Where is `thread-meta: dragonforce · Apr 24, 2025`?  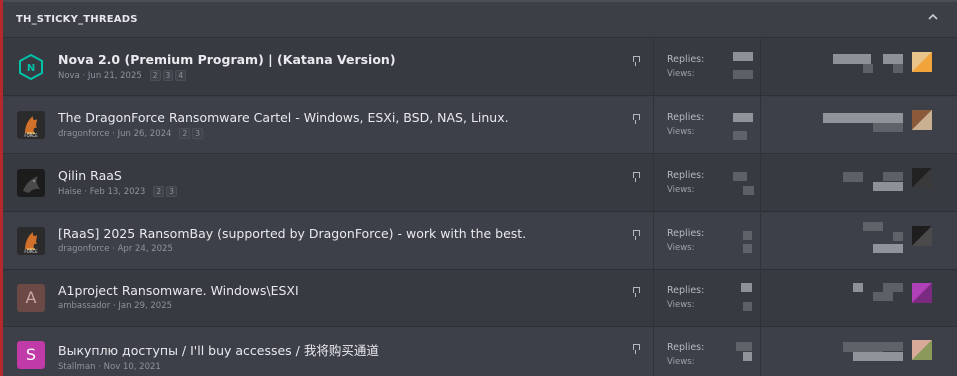 thread-meta: dragonforce · Apr 24, 2025 is located at coordinates (338, 249).